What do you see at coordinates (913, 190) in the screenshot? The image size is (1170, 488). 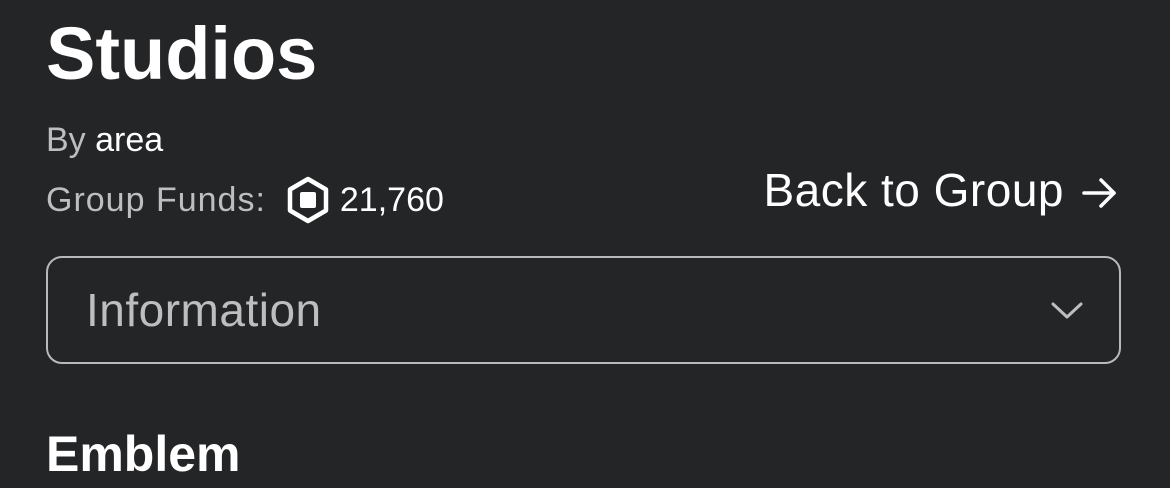 I see `back-to-group-label: Back to Group` at bounding box center [913, 190].